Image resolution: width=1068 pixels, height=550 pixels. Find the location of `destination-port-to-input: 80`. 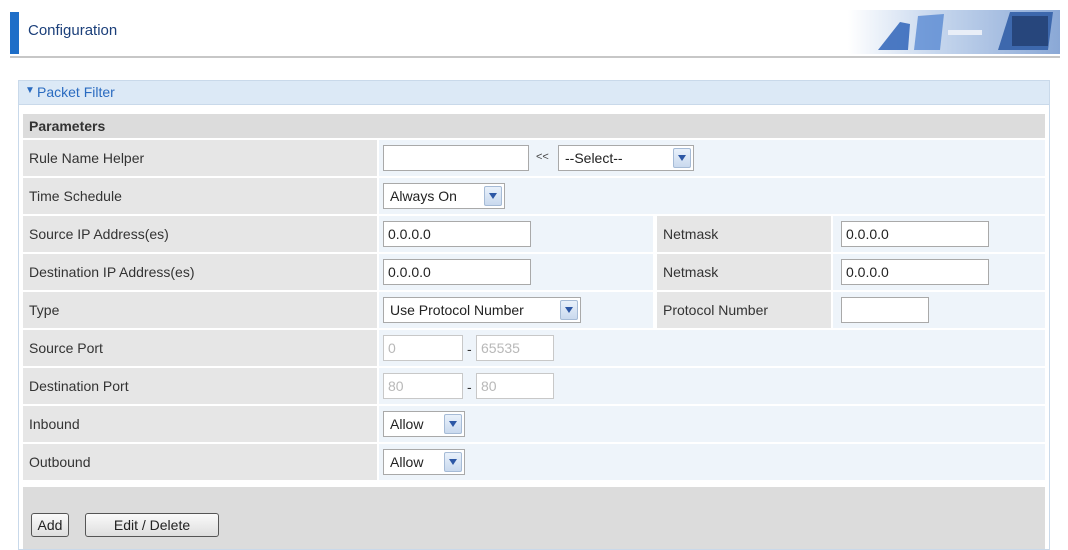

destination-port-to-input: 80 is located at coordinates (515, 386).